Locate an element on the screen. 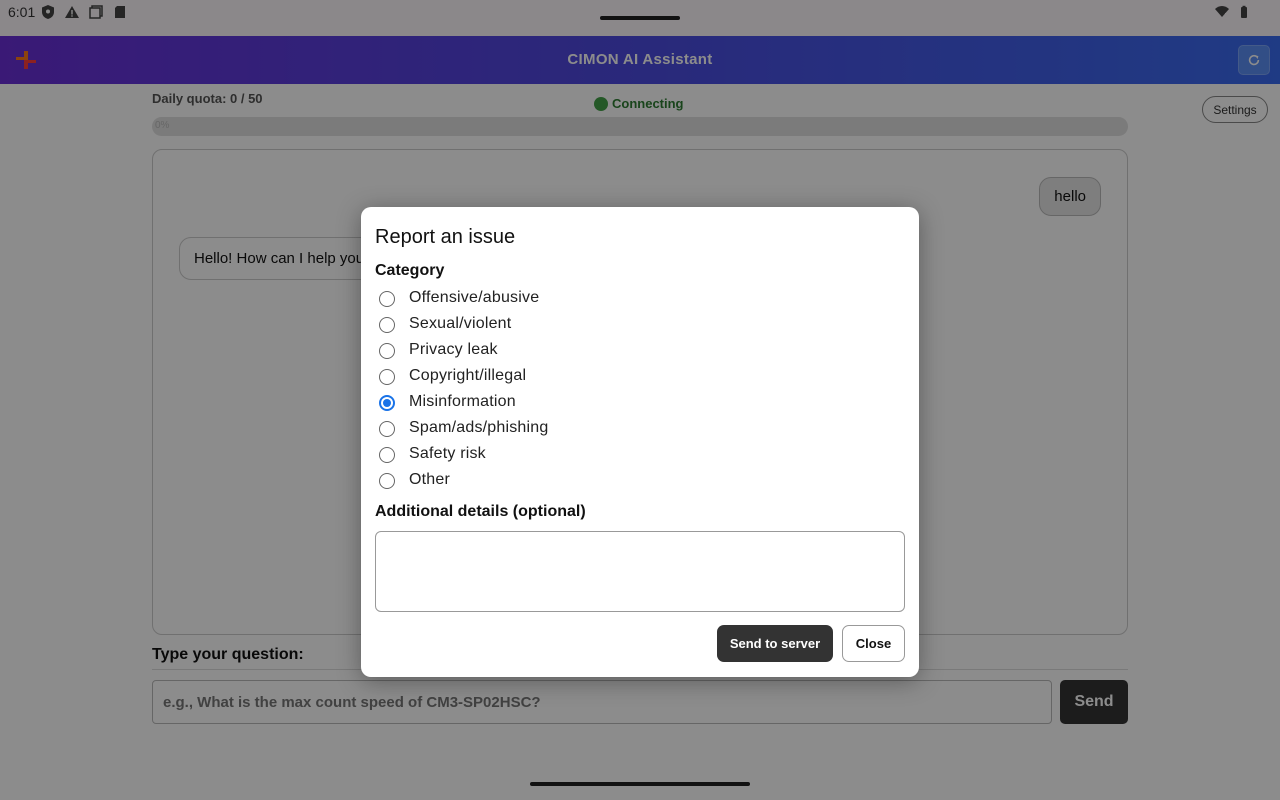  radio-checked-icon is located at coordinates (387, 403).